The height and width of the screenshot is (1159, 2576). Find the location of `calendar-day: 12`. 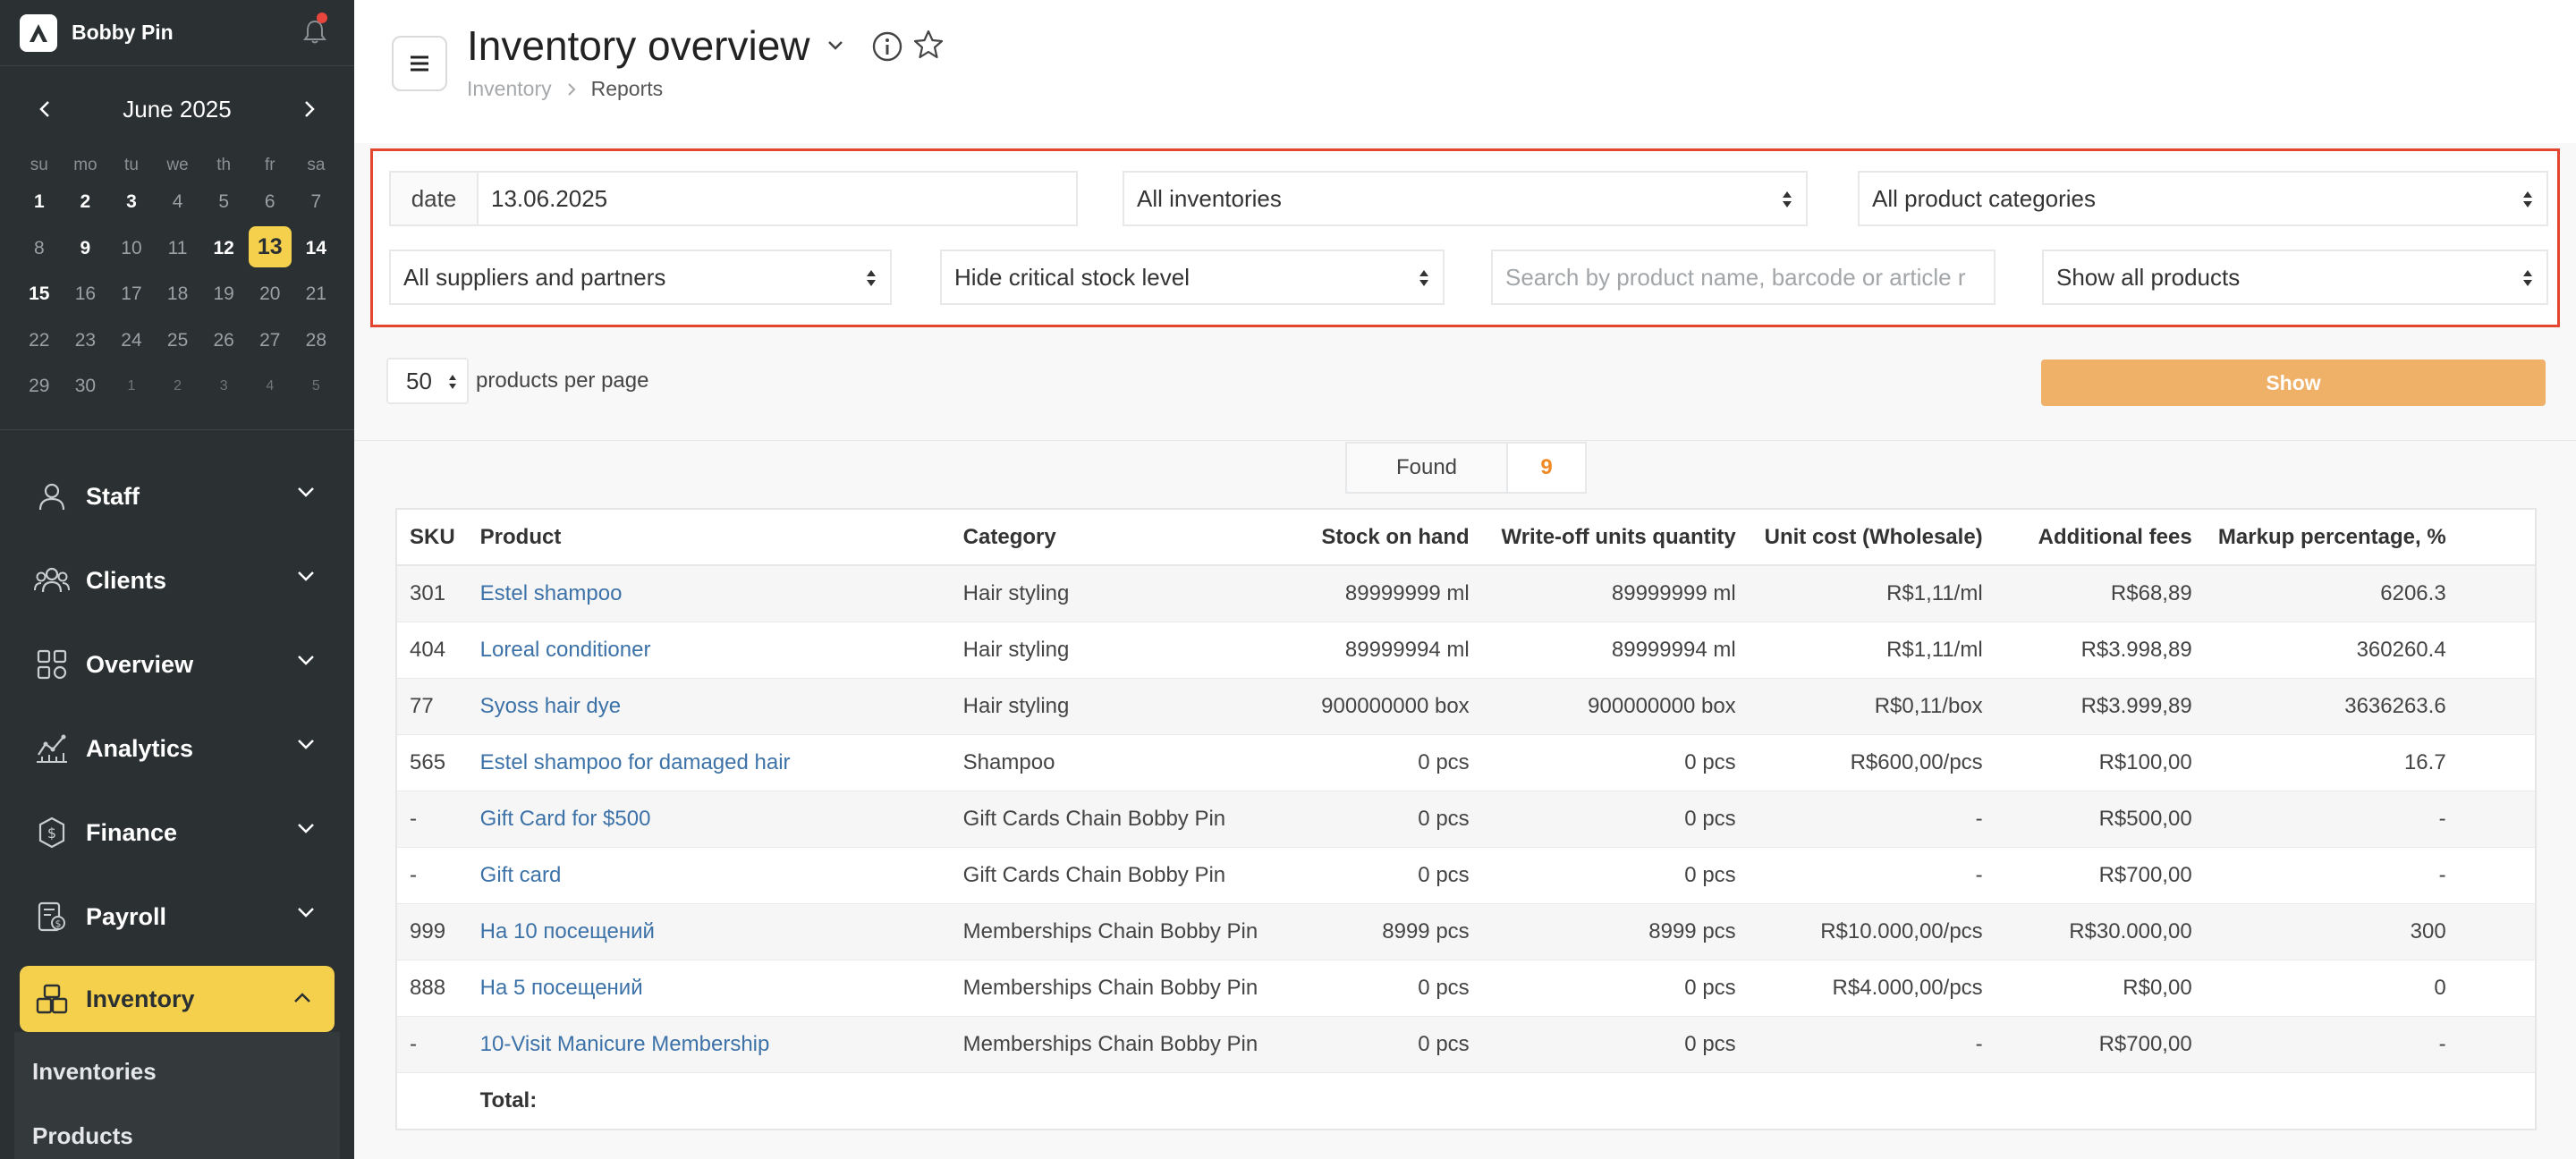

calendar-day: 12 is located at coordinates (223, 249).